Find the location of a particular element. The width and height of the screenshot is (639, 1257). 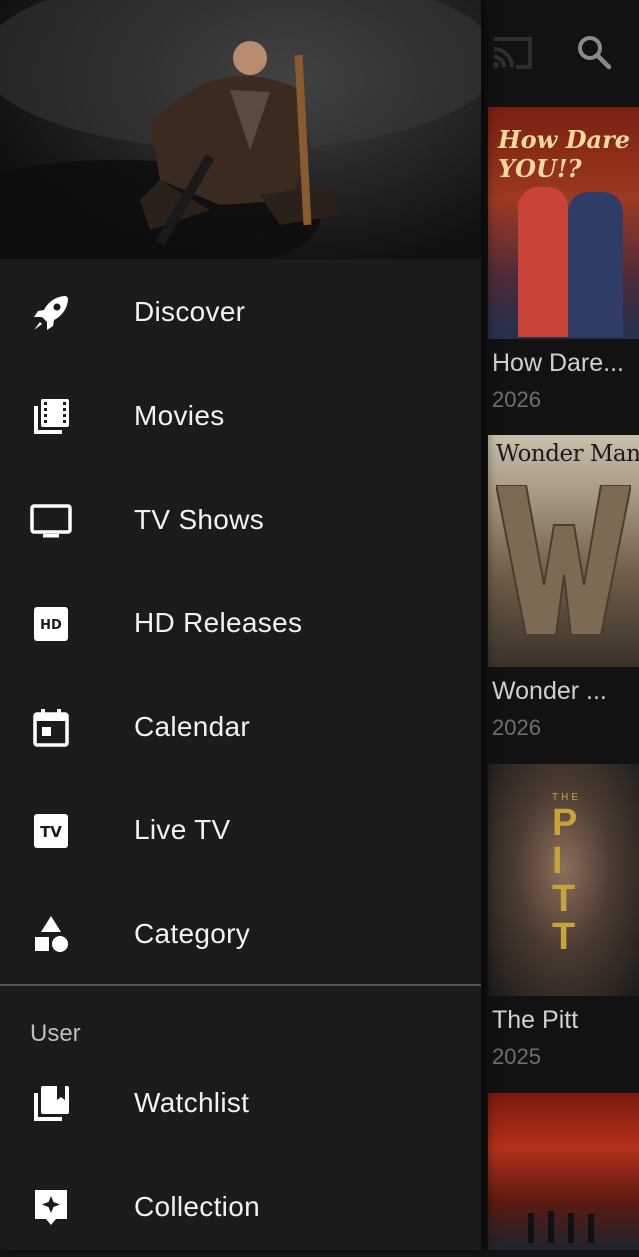

calendar-icon is located at coordinates (51, 728).